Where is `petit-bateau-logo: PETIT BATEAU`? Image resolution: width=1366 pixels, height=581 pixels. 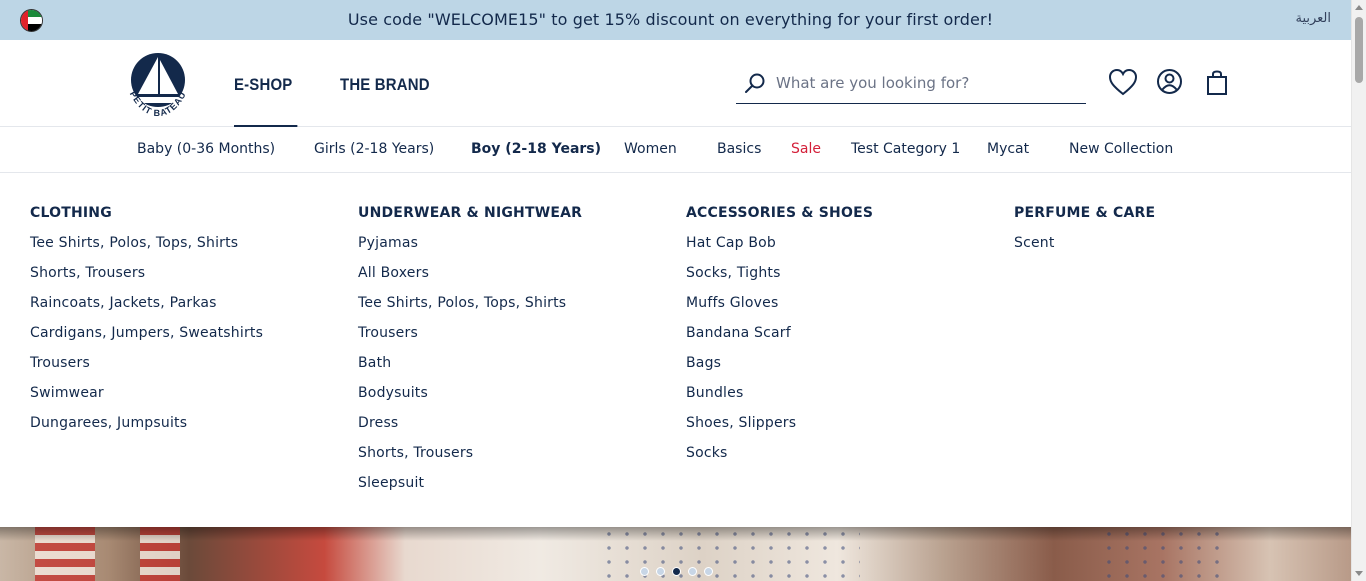 petit-bateau-logo: PETIT BATEAU is located at coordinates (158, 84).